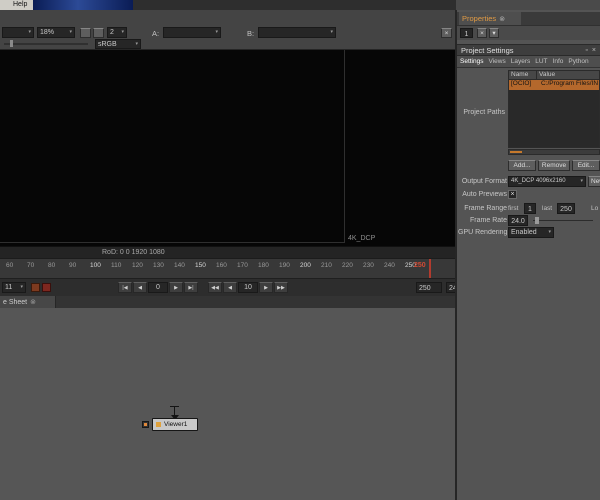 Image resolution: width=600 pixels, height=500 pixels. What do you see at coordinates (484, 112) in the screenshot?
I see `project-paths-label: Project Paths` at bounding box center [484, 112].